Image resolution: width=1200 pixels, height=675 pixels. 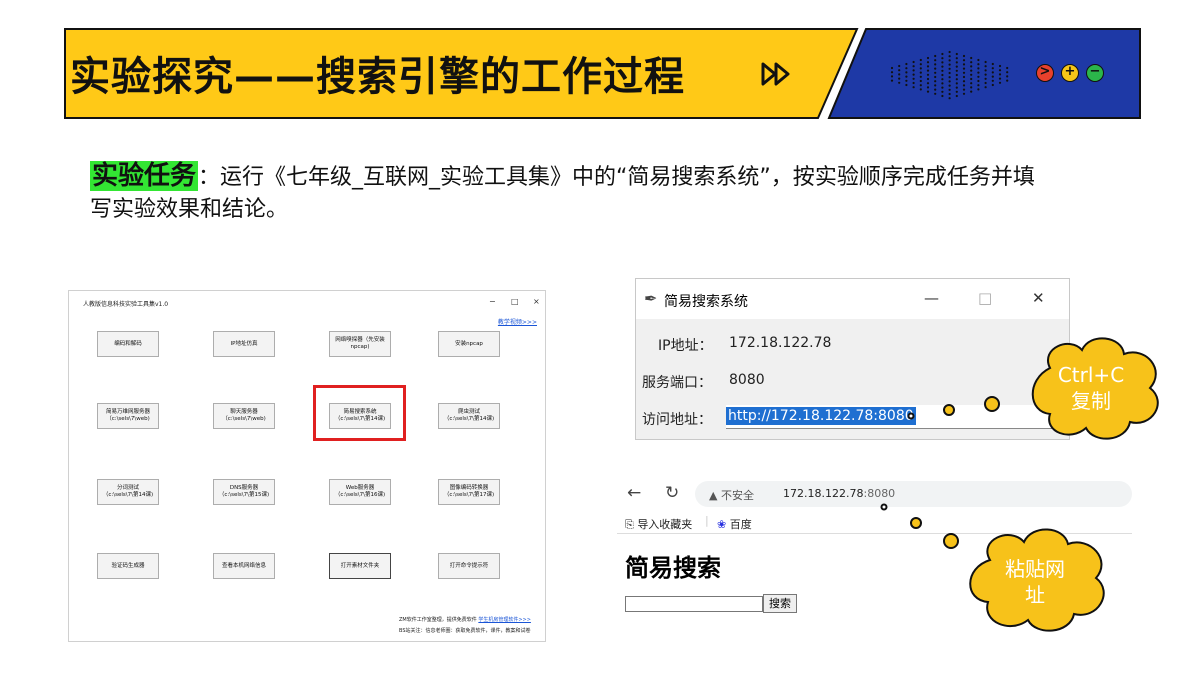 What do you see at coordinates (658, 524) in the screenshot?
I see `bookmark-import: ⎘ 导入收藏夹` at bounding box center [658, 524].